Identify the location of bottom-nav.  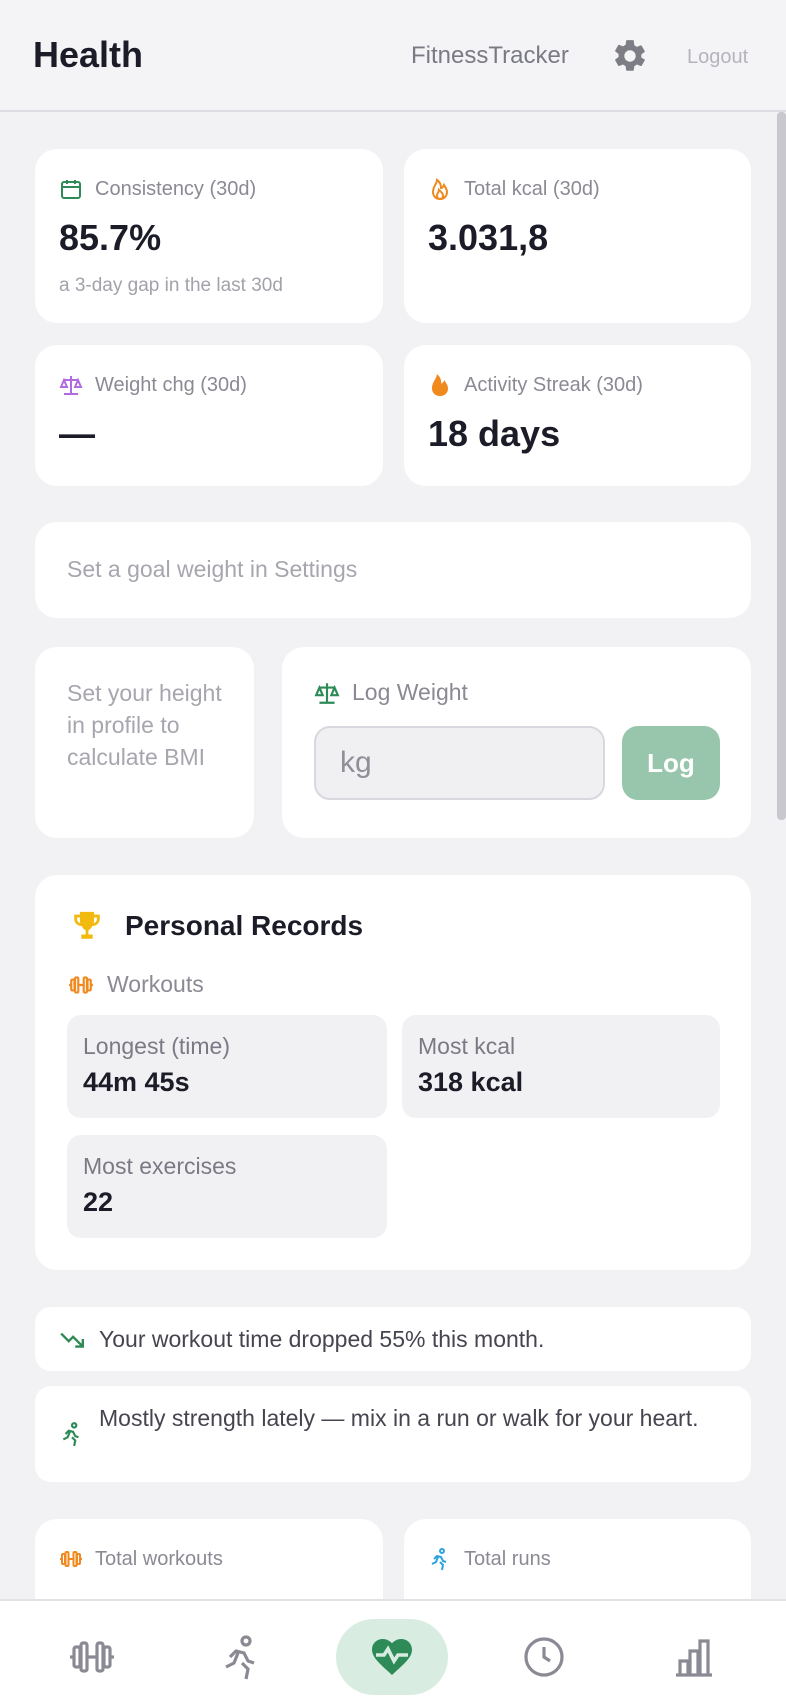
(393, 1651).